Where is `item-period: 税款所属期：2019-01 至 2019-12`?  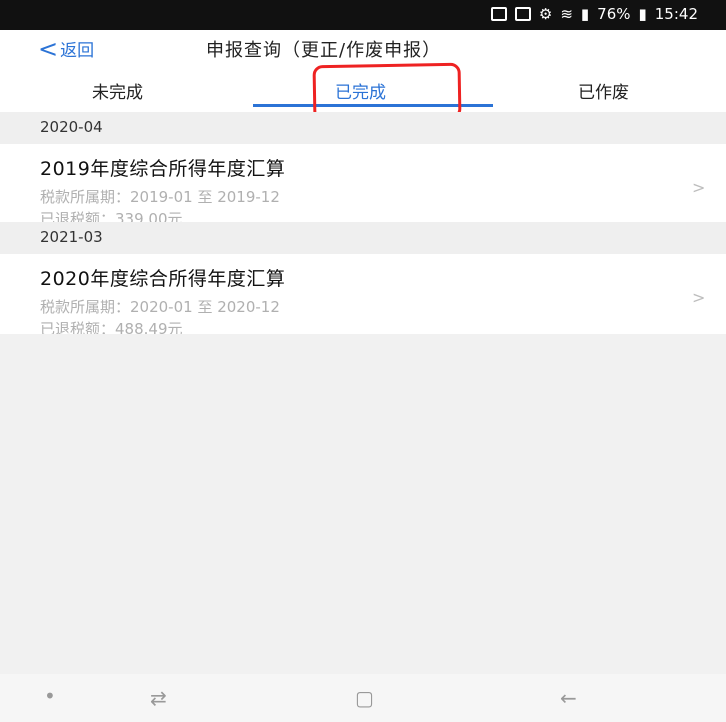
item-period: 税款所属期：2019-01 至 2019-12 is located at coordinates (160, 197).